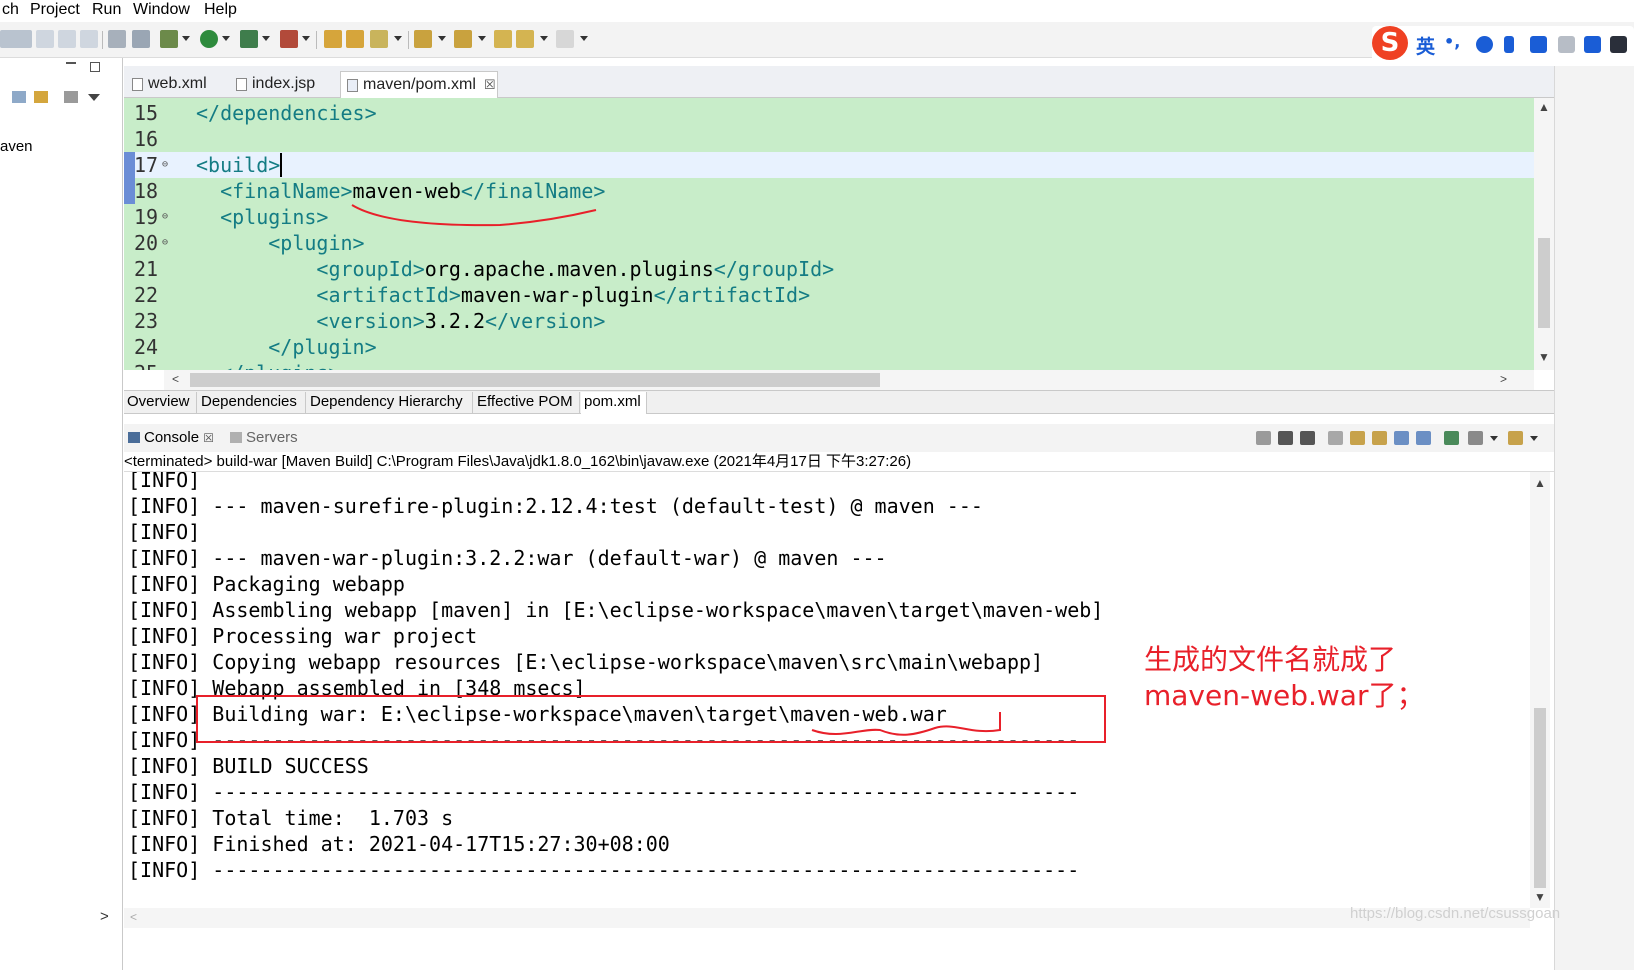  What do you see at coordinates (1455, 913) in the screenshot?
I see `watermark: https://blog.csdn.net/csussgoan` at bounding box center [1455, 913].